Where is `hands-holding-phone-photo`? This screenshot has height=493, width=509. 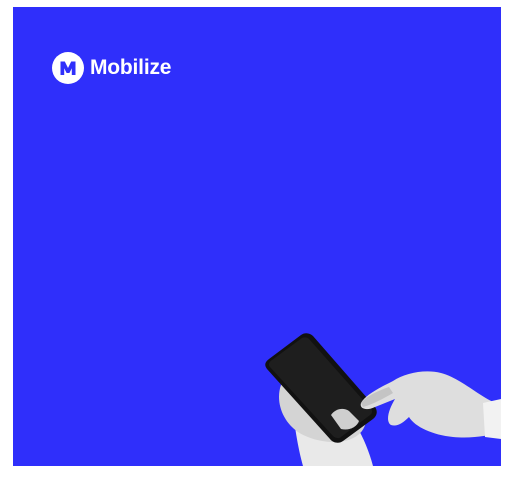 hands-holding-phone-photo is located at coordinates (383, 399).